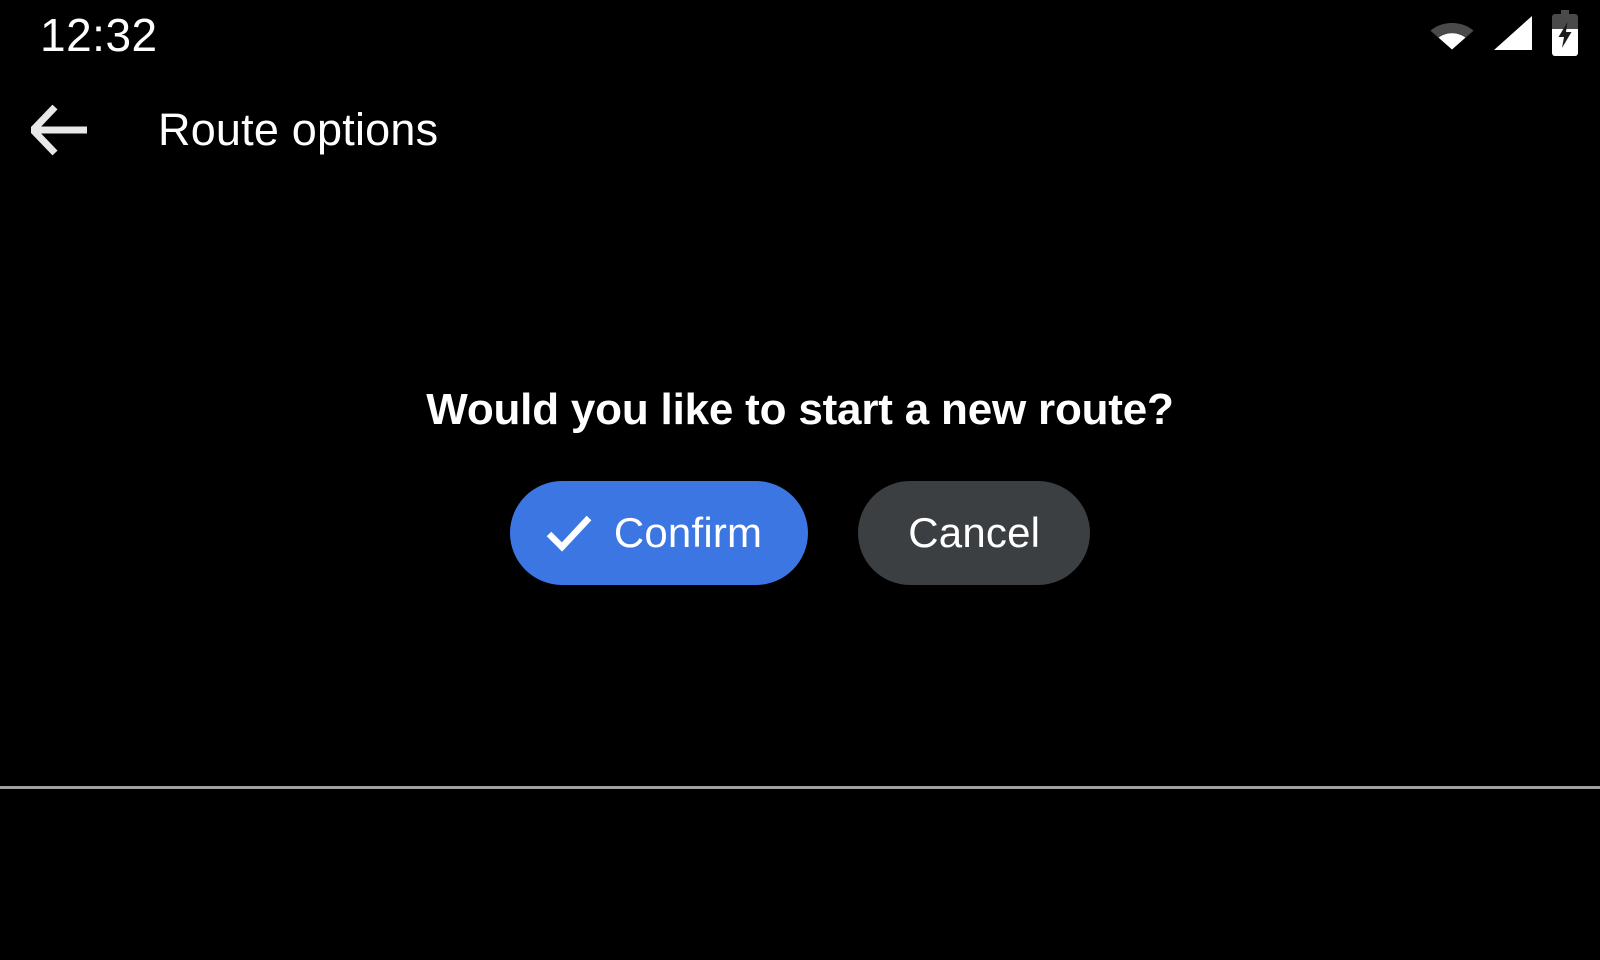 Image resolution: width=1600 pixels, height=960 pixels. What do you see at coordinates (1452, 33) in the screenshot?
I see `wifi-icon` at bounding box center [1452, 33].